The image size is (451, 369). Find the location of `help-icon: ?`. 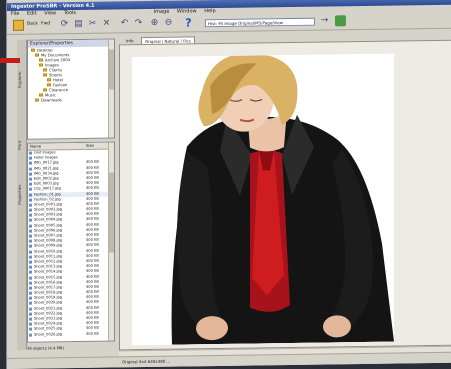

help-icon: ? is located at coordinates (188, 22).